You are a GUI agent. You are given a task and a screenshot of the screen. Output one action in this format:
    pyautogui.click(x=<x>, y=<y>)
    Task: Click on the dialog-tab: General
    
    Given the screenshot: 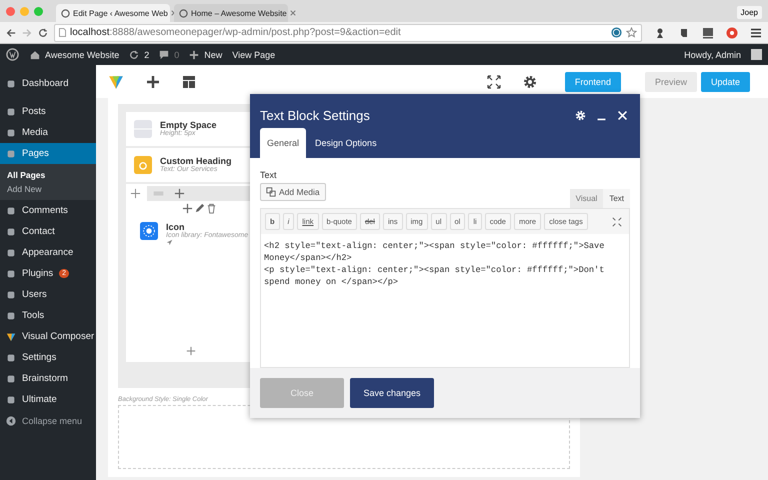 What is the action you would take?
    pyautogui.click(x=283, y=143)
    